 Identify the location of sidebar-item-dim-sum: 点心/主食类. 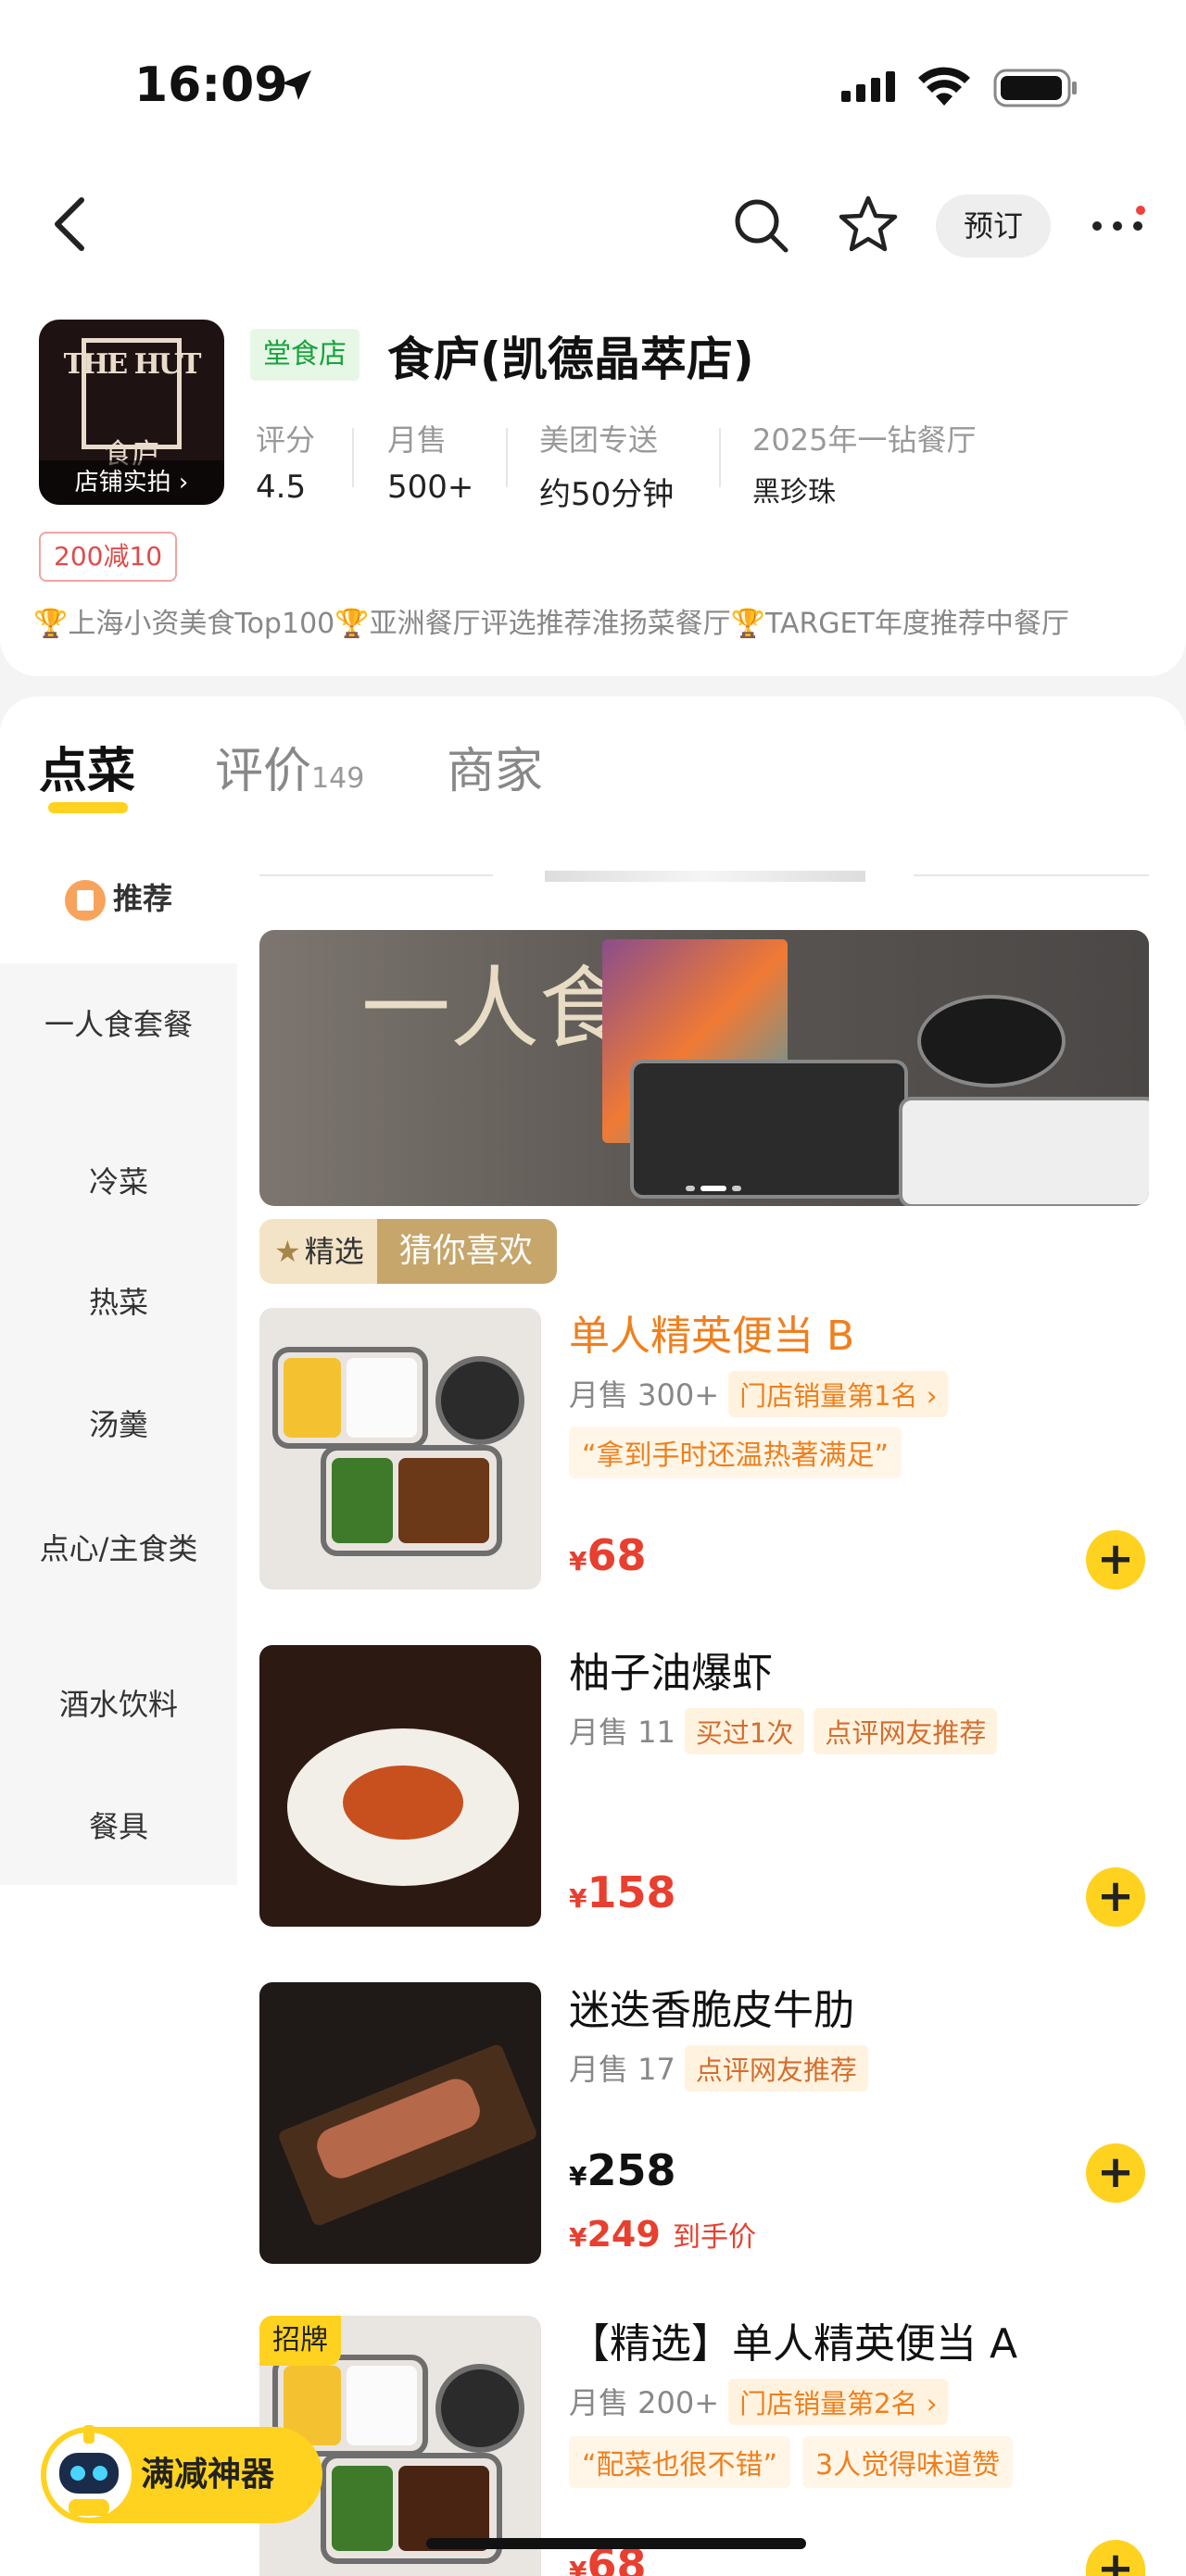
(118, 1548).